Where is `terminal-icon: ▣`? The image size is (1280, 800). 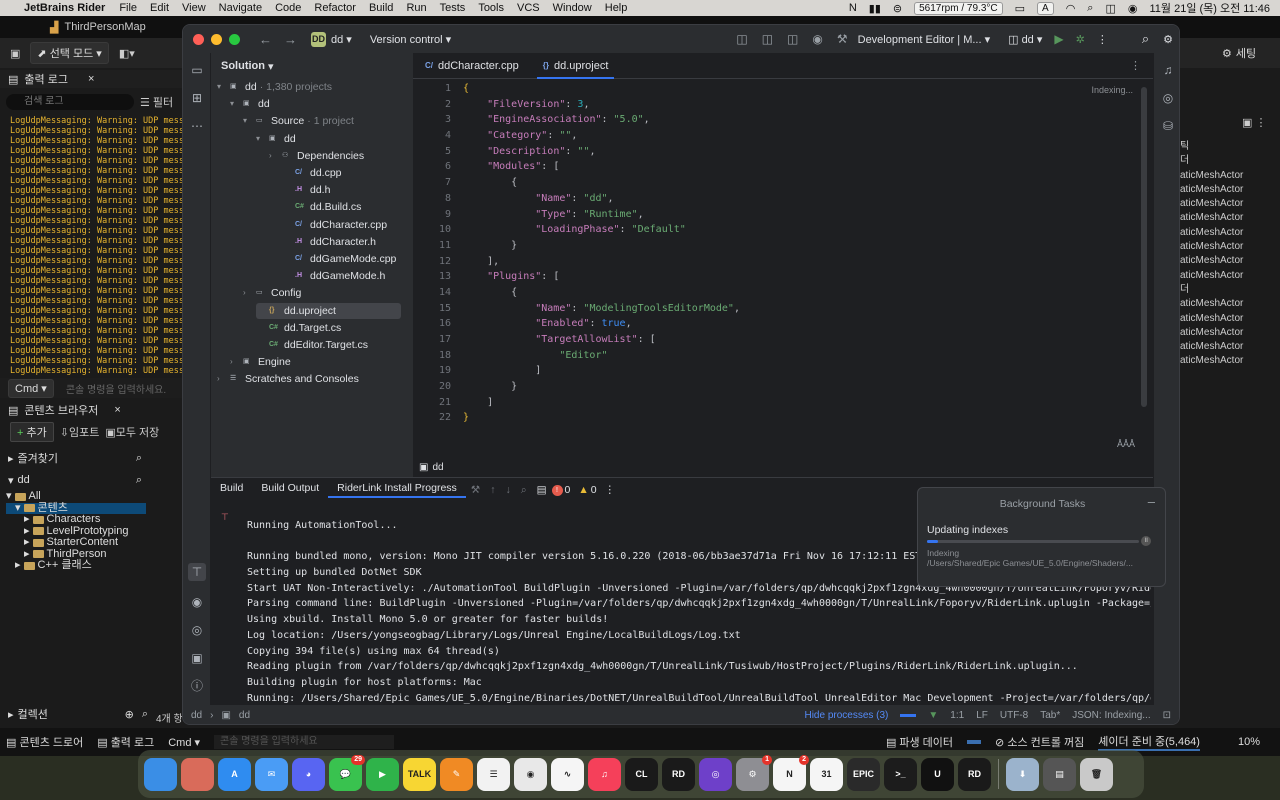
terminal-icon: ▣ is located at coordinates (197, 658).